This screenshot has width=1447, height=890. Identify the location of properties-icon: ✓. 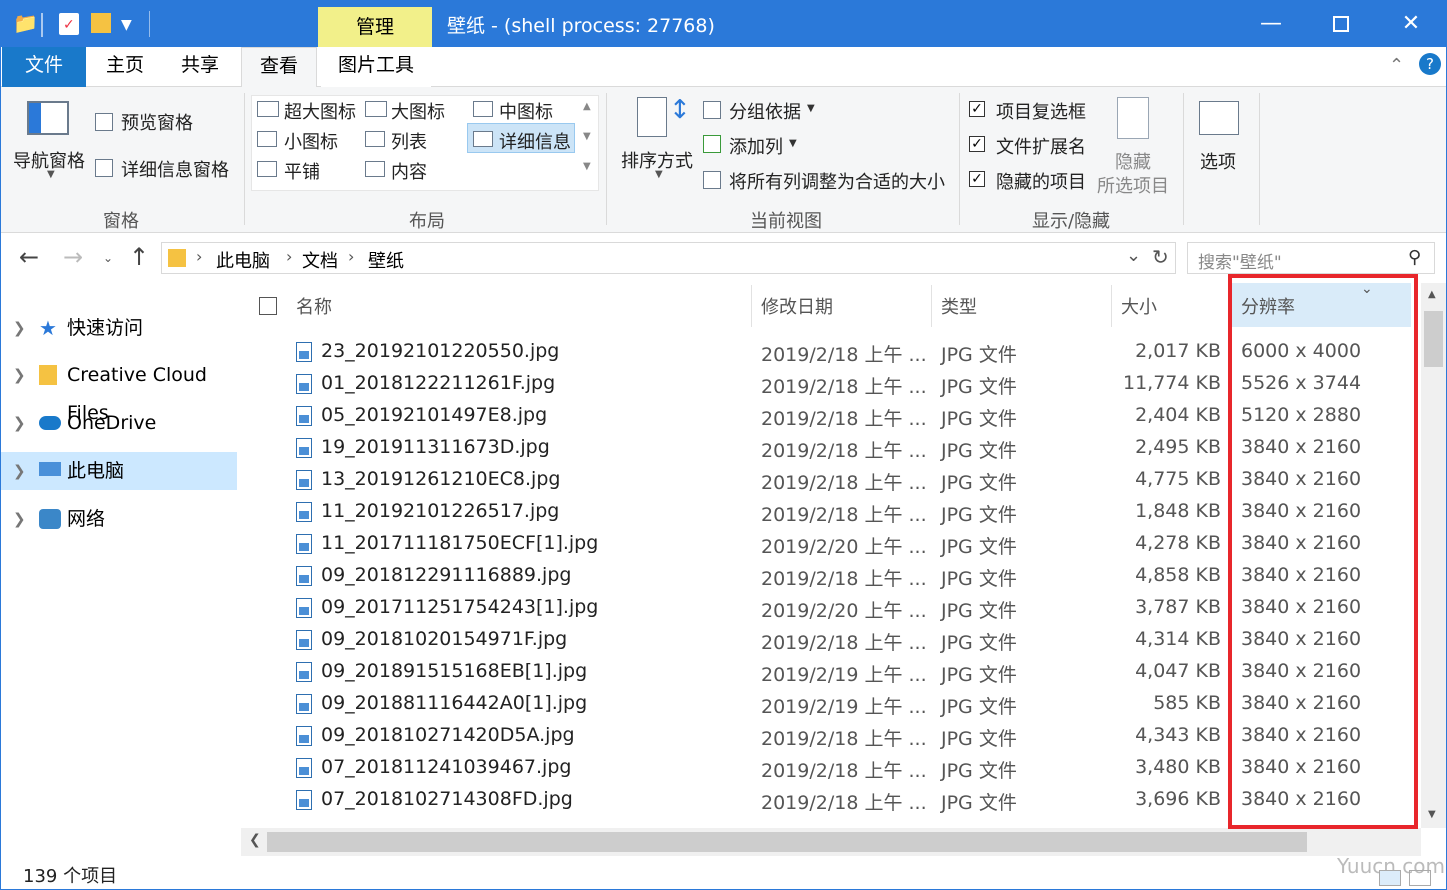
(69, 24).